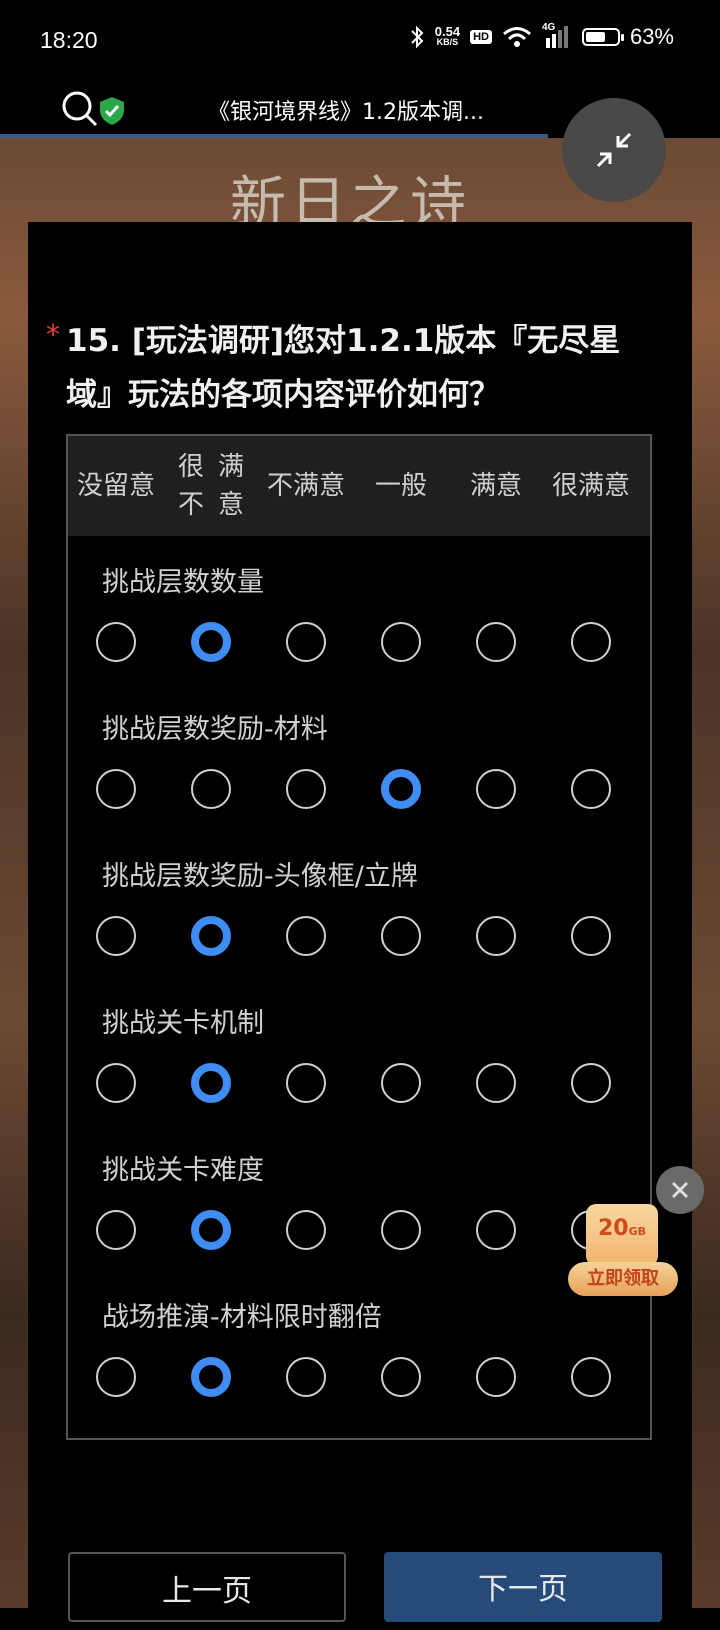 The height and width of the screenshot is (1630, 720). I want to click on matrix-header: 没留意很不 满意 不满意一般 满意 很满意, so click(359, 486).